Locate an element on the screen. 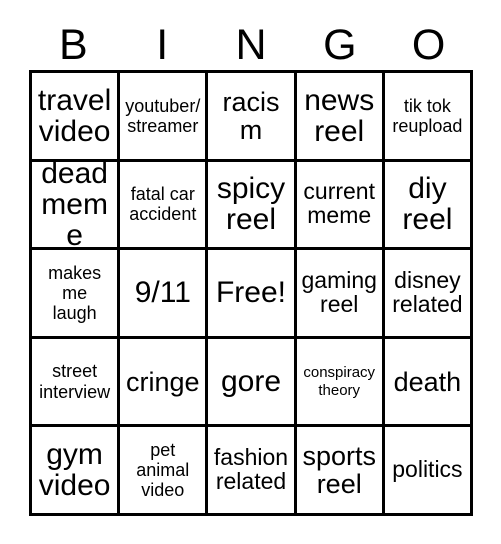  bingo-cell: gore is located at coordinates (252, 383).